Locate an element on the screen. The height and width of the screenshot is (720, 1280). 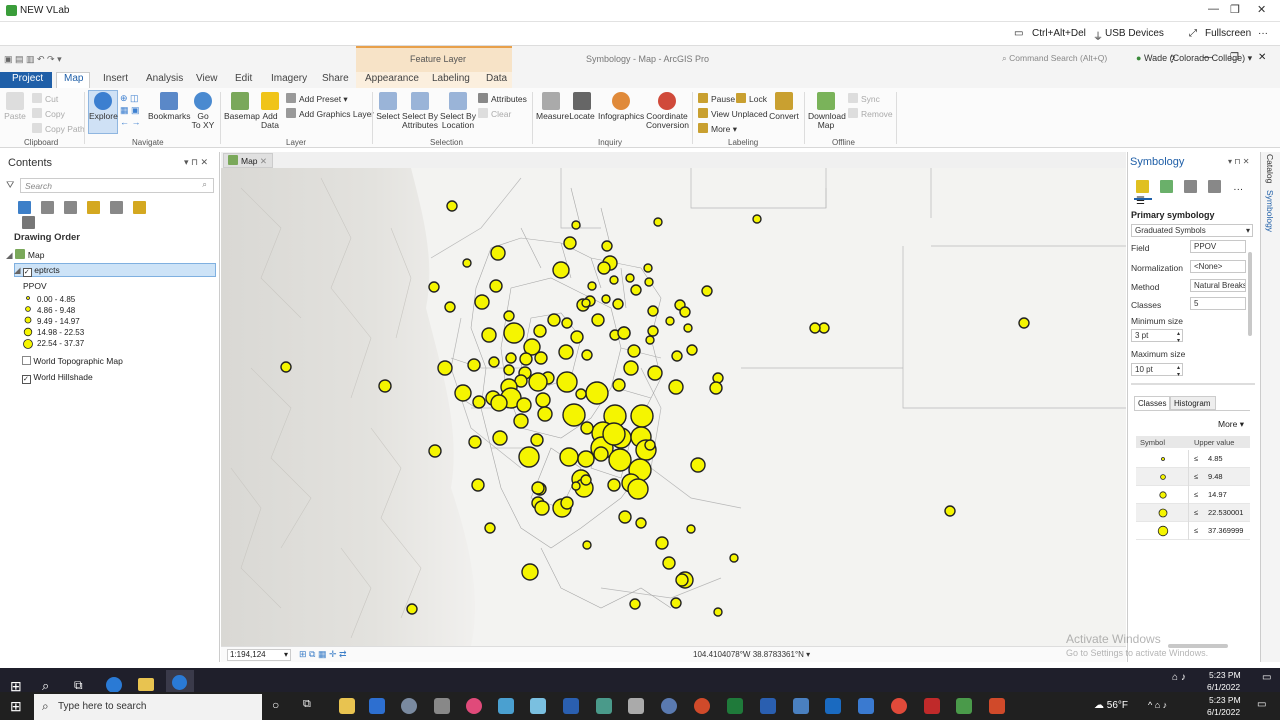
explore-button: Explore is located at coordinates (103, 106).